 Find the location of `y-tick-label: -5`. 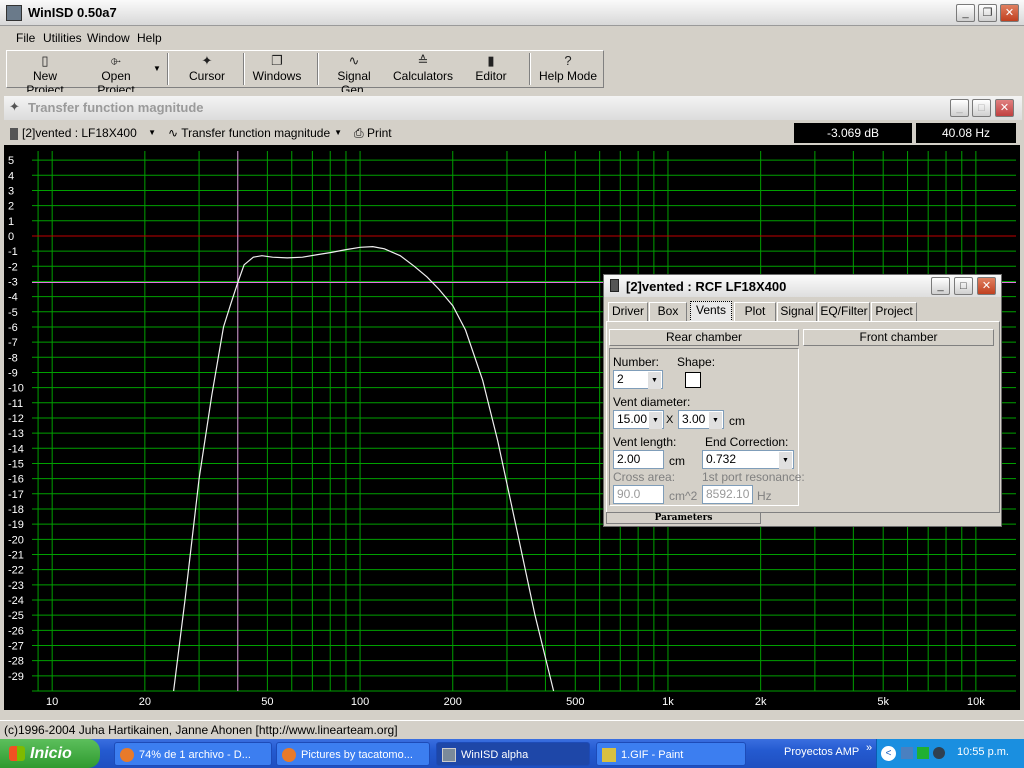

y-tick-label: -5 is located at coordinates (13, 313).